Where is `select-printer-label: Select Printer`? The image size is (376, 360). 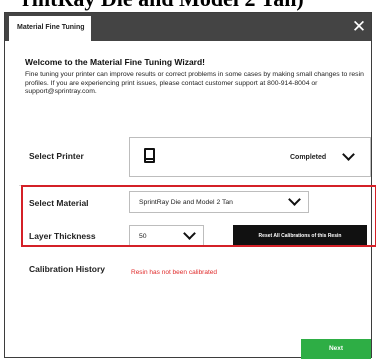
select-printer-label: Select Printer is located at coordinates (56, 156).